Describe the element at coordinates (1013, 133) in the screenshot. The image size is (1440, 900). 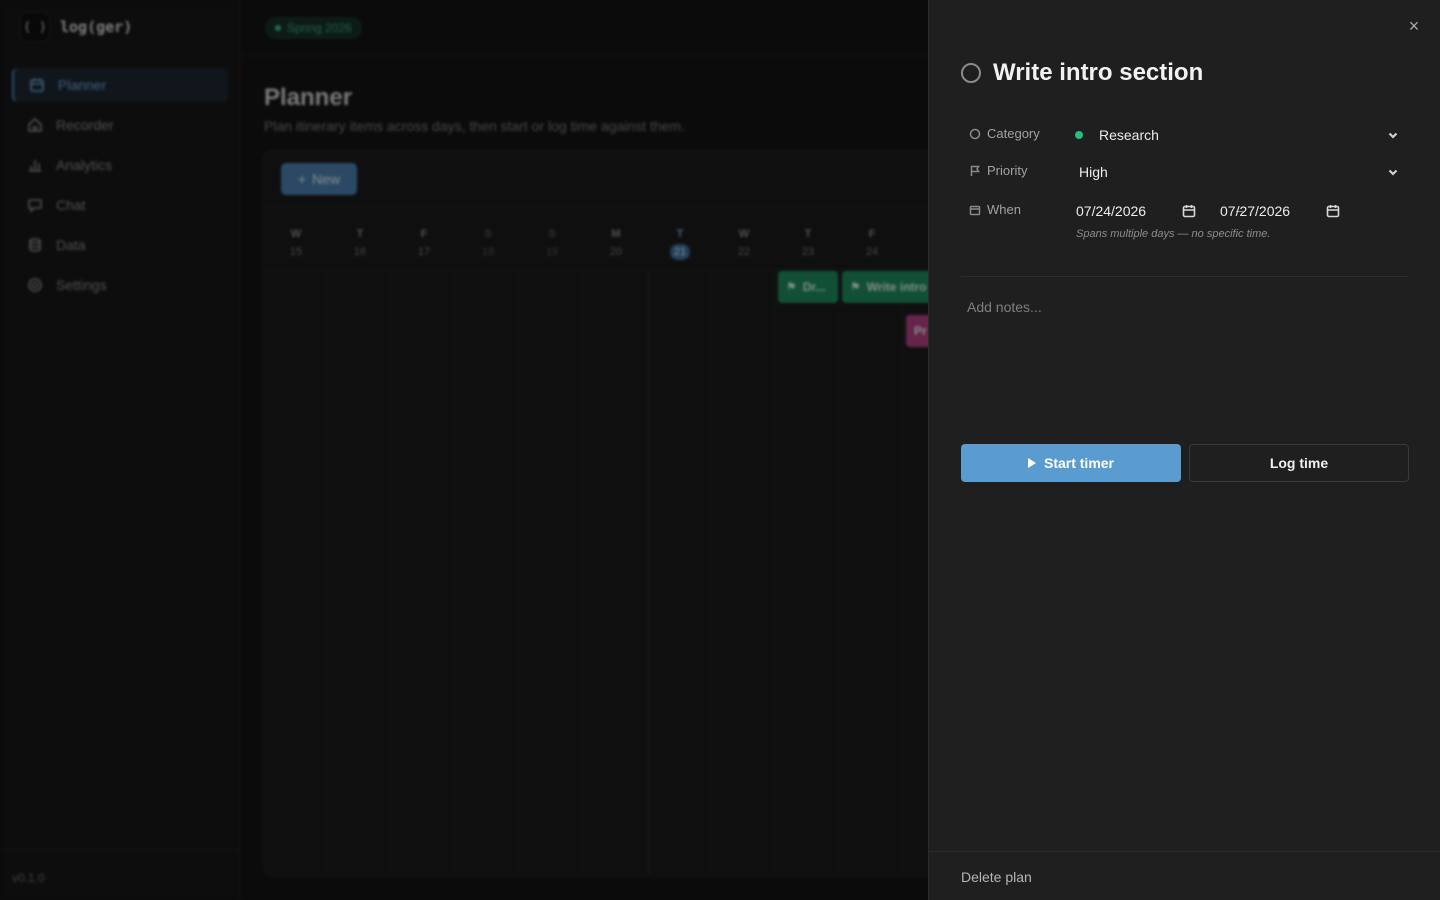
I see `category-label: Category` at that location.